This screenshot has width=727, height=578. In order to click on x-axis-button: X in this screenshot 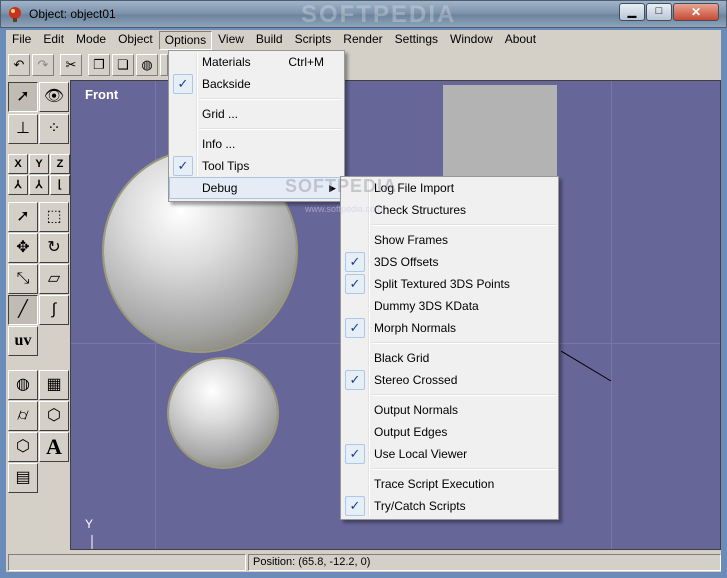, I will do `click(18, 164)`.